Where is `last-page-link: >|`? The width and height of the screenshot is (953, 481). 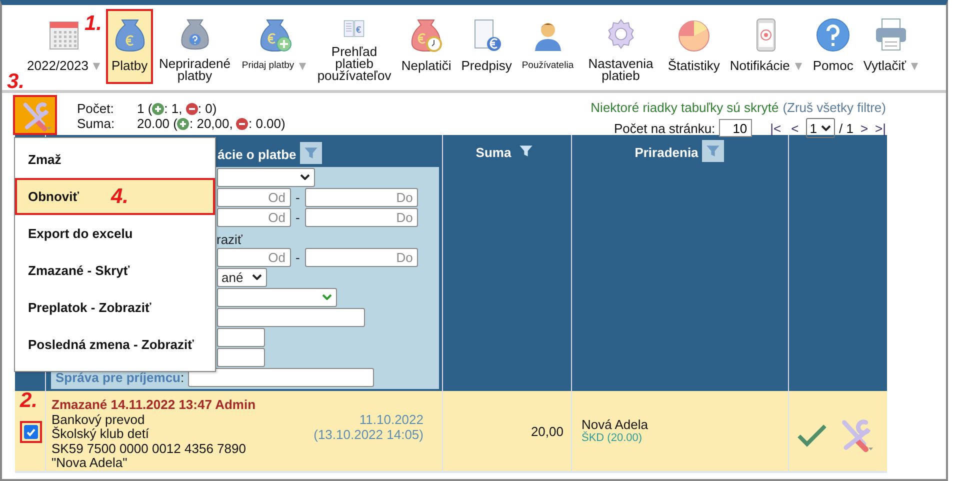
last-page-link: >| is located at coordinates (880, 128).